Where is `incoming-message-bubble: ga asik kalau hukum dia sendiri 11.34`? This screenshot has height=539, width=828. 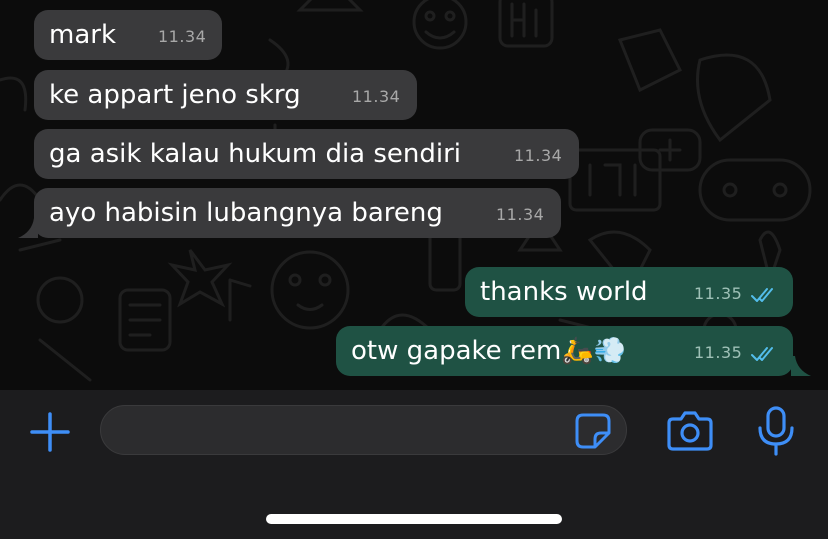 incoming-message-bubble: ga asik kalau hukum dia sendiri 11.34 is located at coordinates (306, 154).